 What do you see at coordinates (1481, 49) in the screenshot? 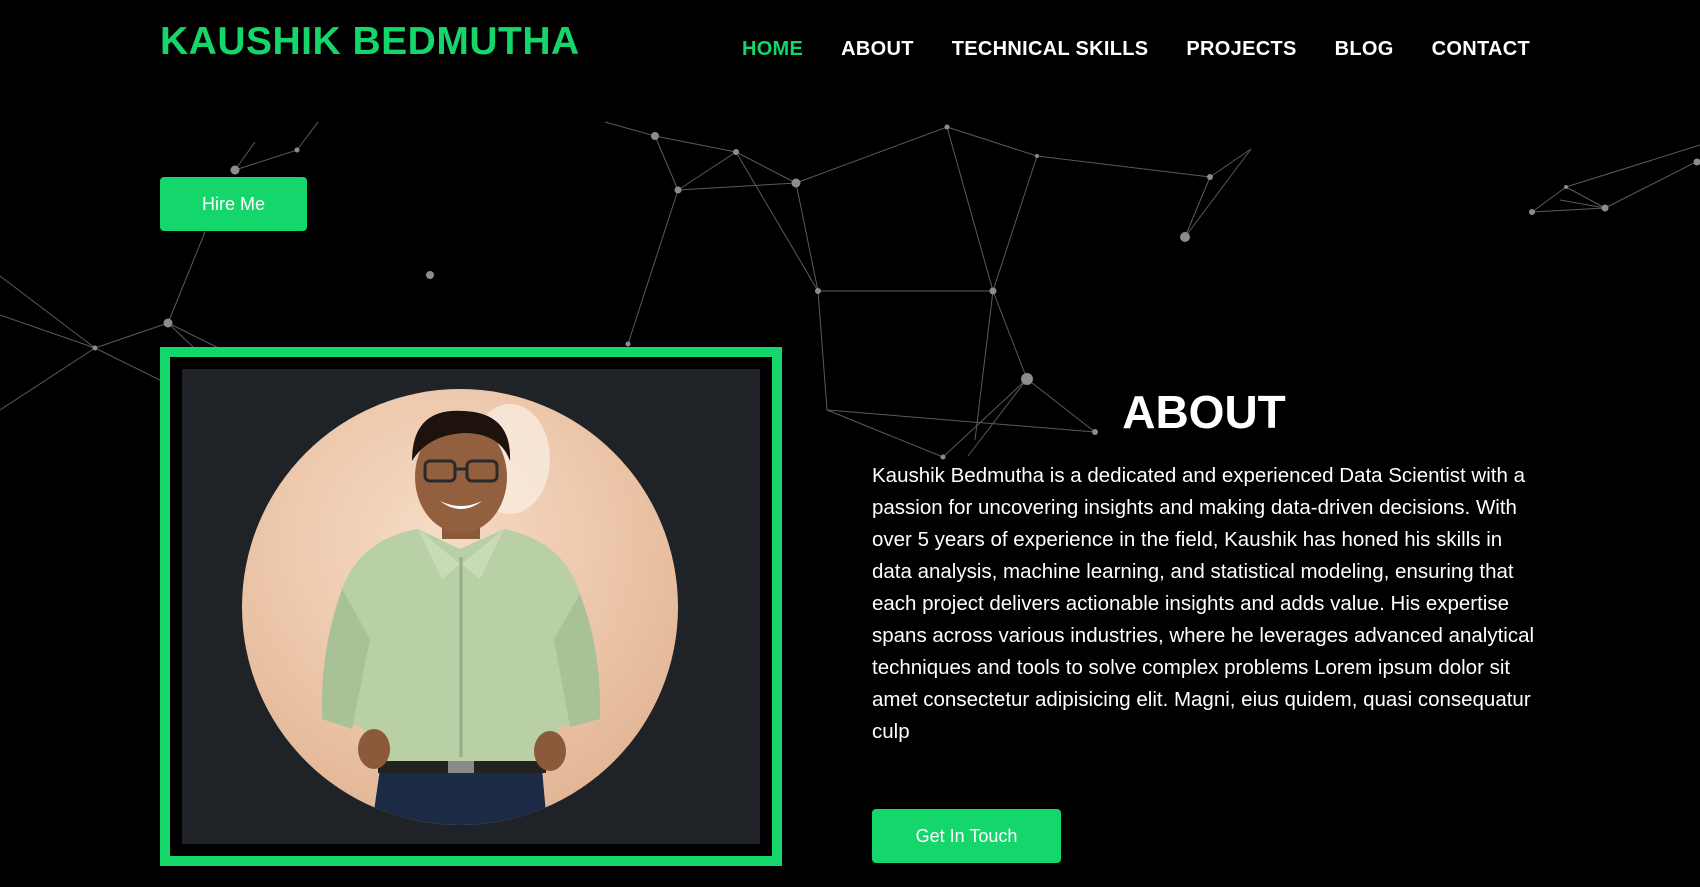
I see `nav-contact: CONTACT` at bounding box center [1481, 49].